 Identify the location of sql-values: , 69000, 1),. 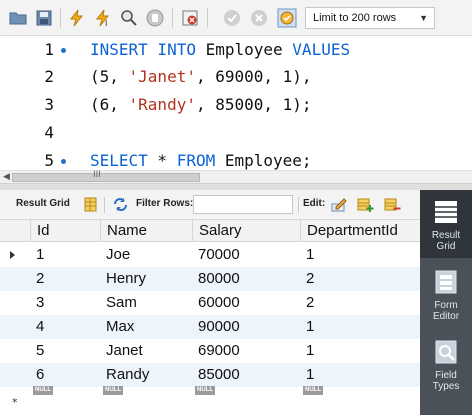
(253, 76).